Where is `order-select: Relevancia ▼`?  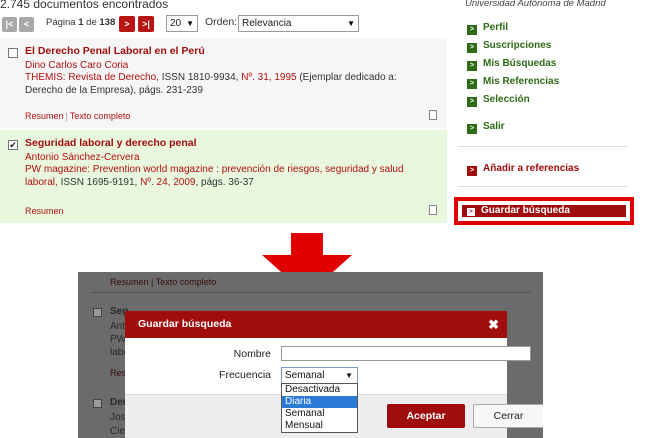 order-select: Relevancia ▼ is located at coordinates (298, 23).